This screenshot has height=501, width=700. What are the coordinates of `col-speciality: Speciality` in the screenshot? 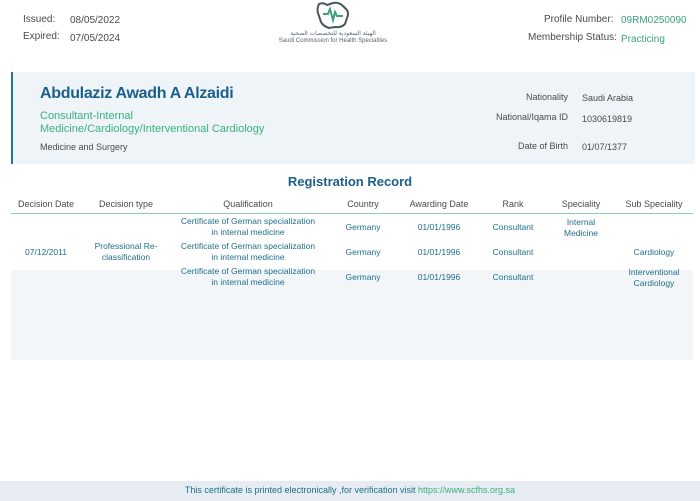 It's located at (581, 204).